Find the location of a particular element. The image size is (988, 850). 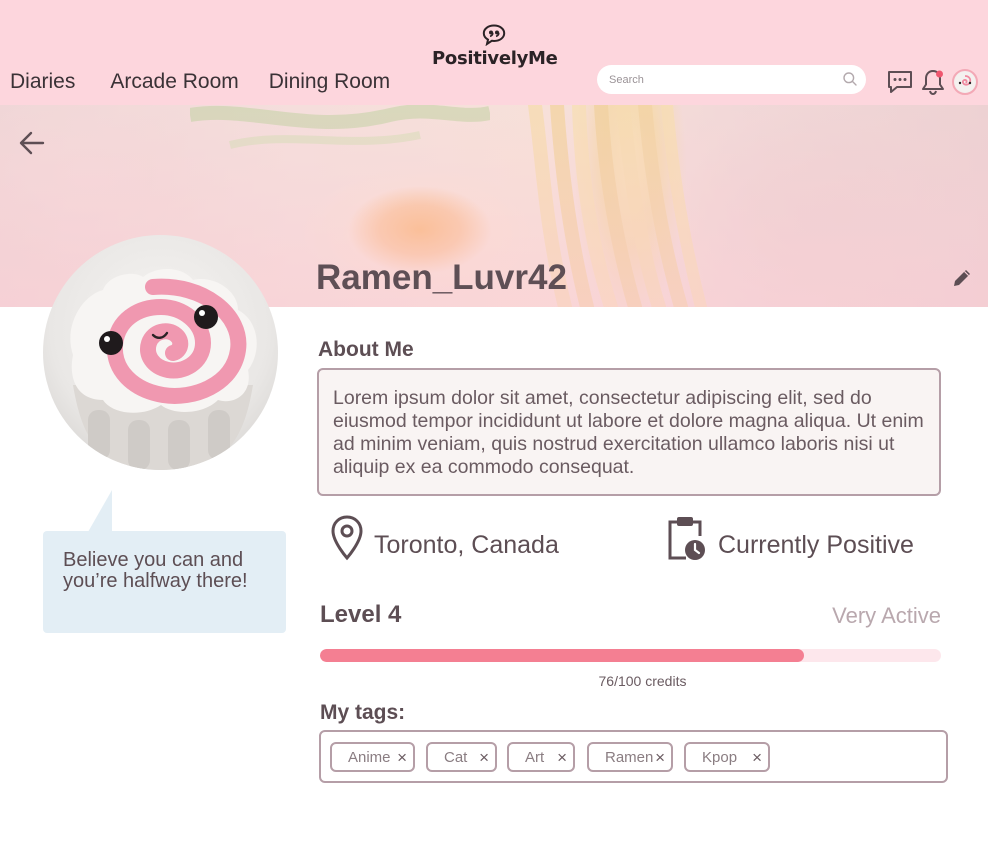

search-bar is located at coordinates (731, 79).